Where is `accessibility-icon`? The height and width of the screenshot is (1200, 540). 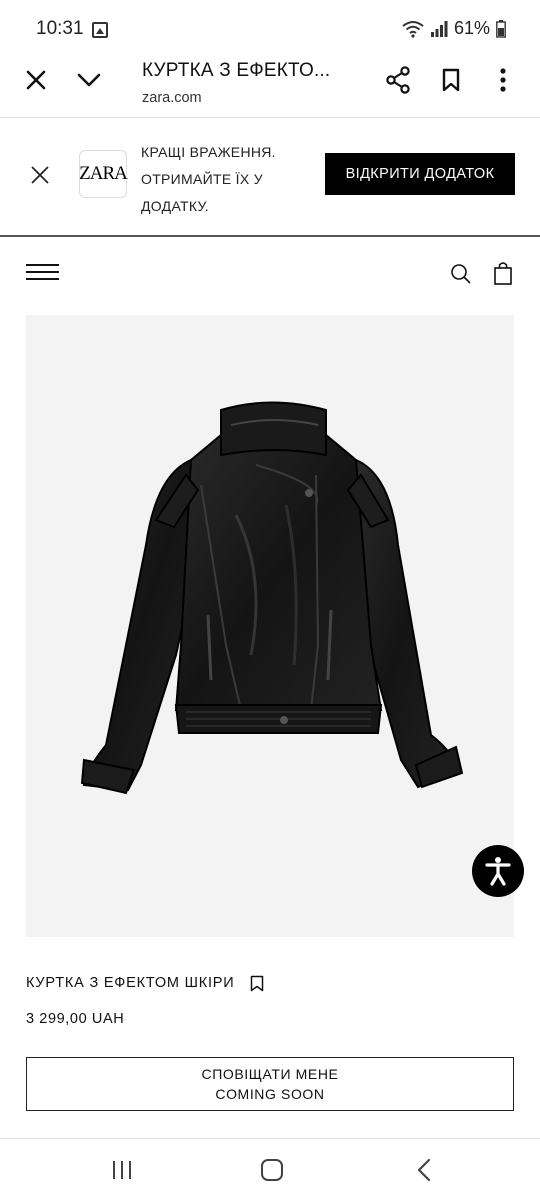
accessibility-icon is located at coordinates (498, 871).